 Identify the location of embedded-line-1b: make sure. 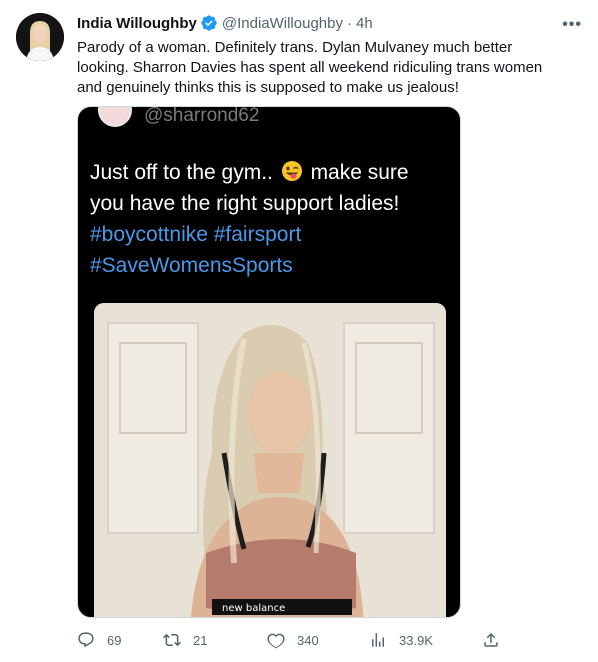
(359, 172).